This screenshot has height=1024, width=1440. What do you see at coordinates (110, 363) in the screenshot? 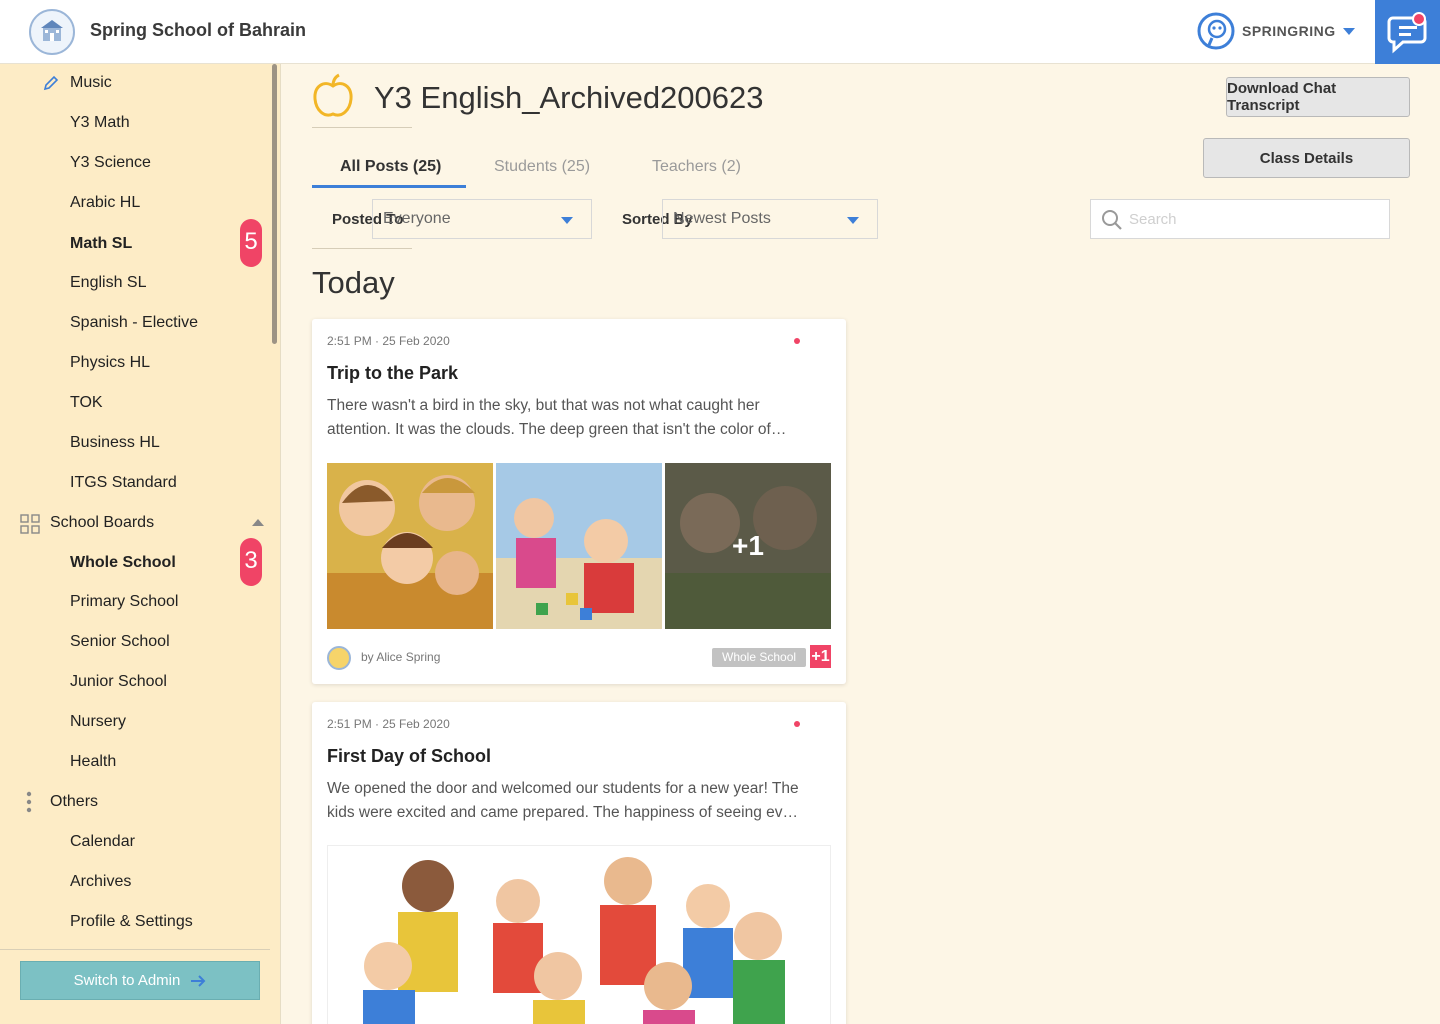
I see `sidebar-item-physics-hl: Physics HL` at bounding box center [110, 363].